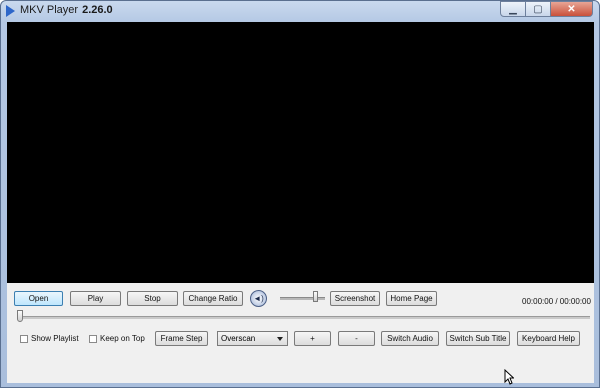 The width and height of the screenshot is (600, 388). I want to click on close-button: ✕, so click(572, 9).